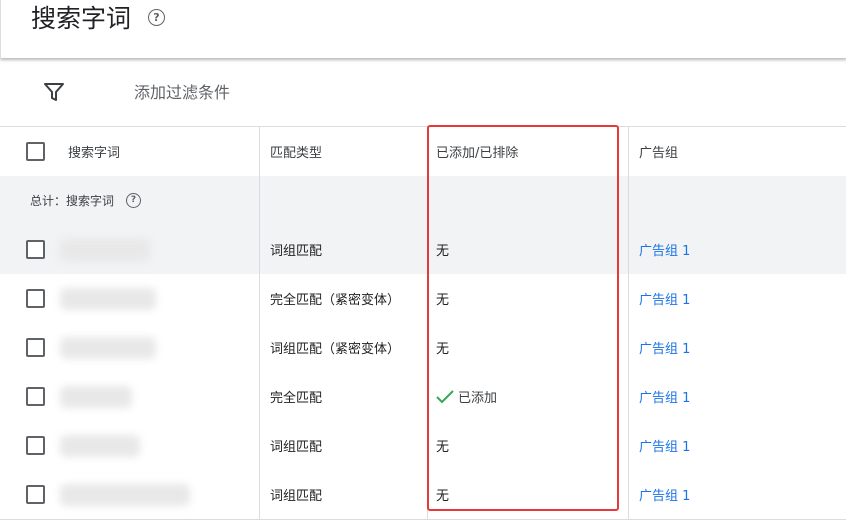  What do you see at coordinates (344, 347) in the screenshot?
I see `match-type: 词组匹配（紧密变体）` at bounding box center [344, 347].